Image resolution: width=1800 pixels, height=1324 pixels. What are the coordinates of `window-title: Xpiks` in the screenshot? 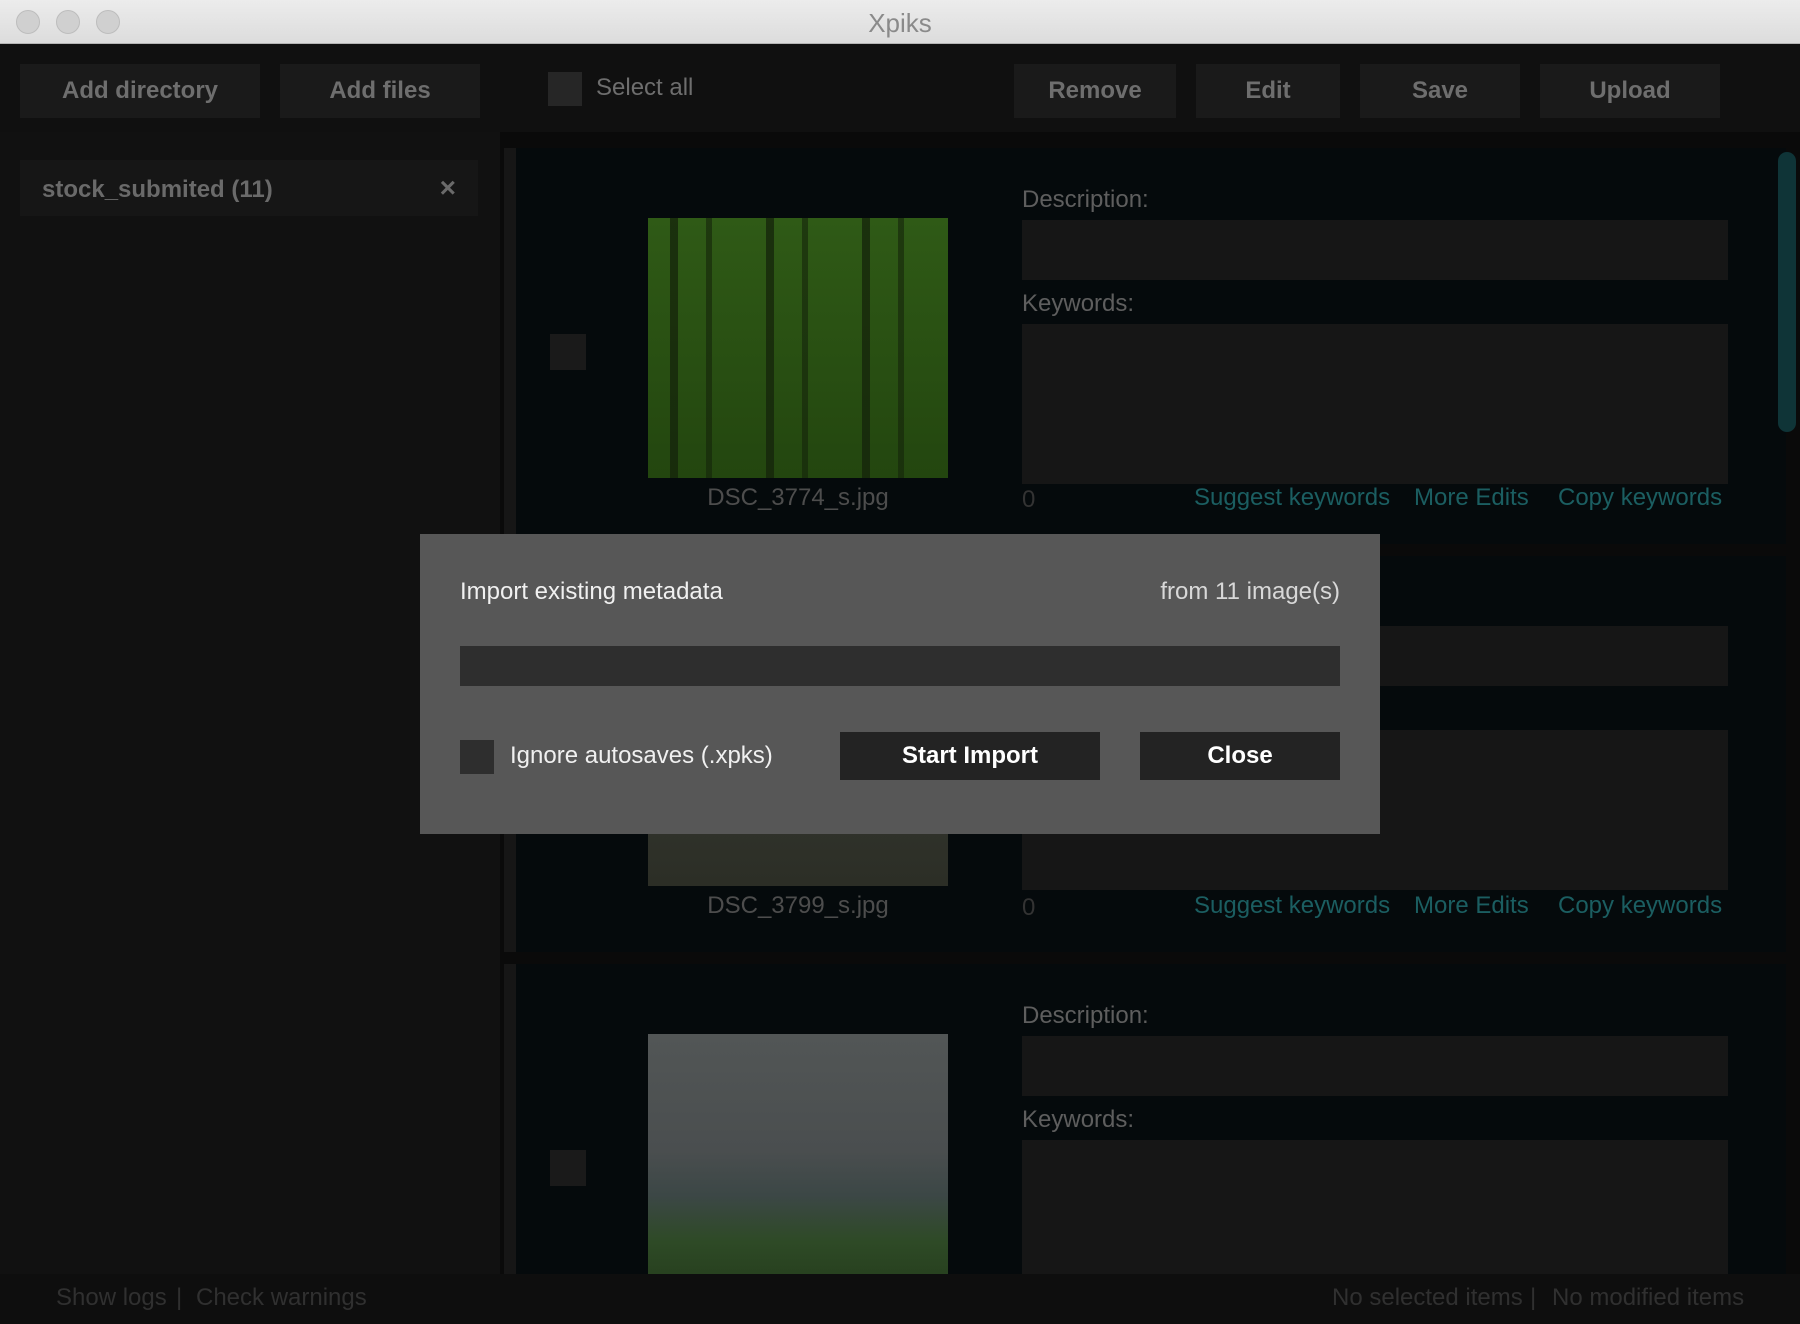 It's located at (900, 23).